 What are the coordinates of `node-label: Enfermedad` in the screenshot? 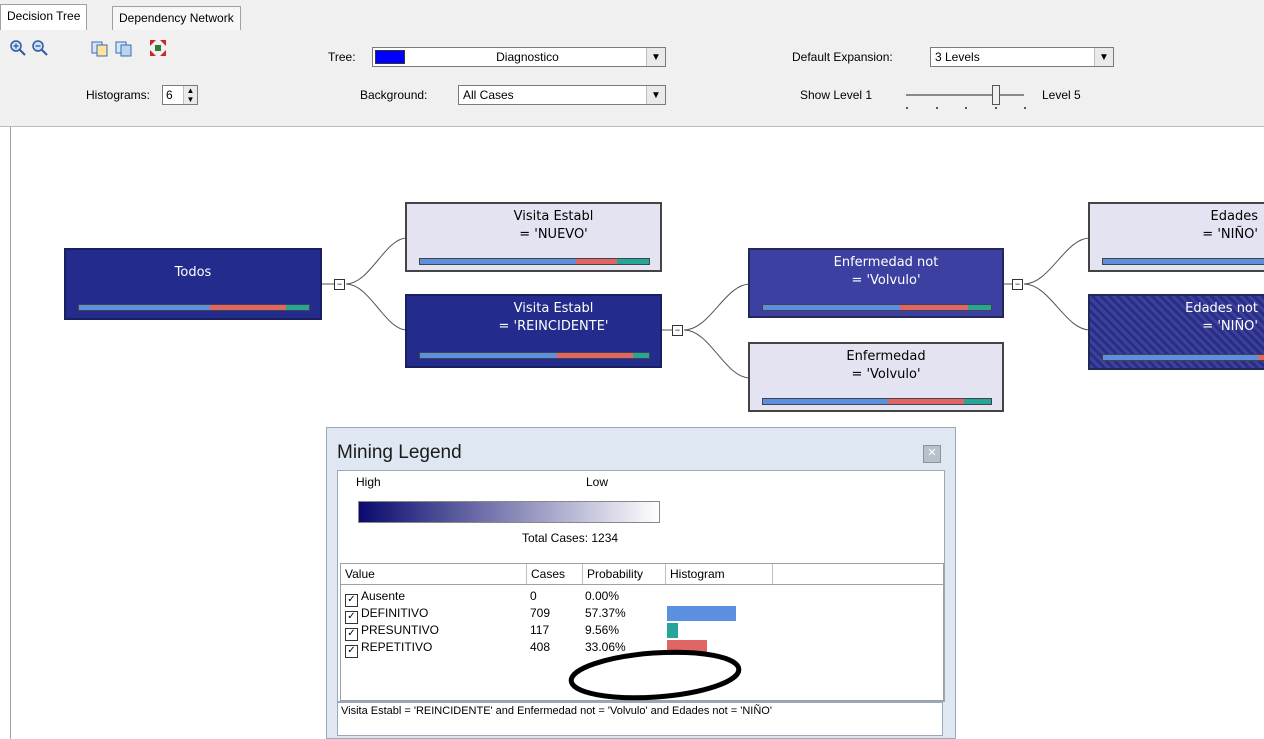 It's located at (886, 356).